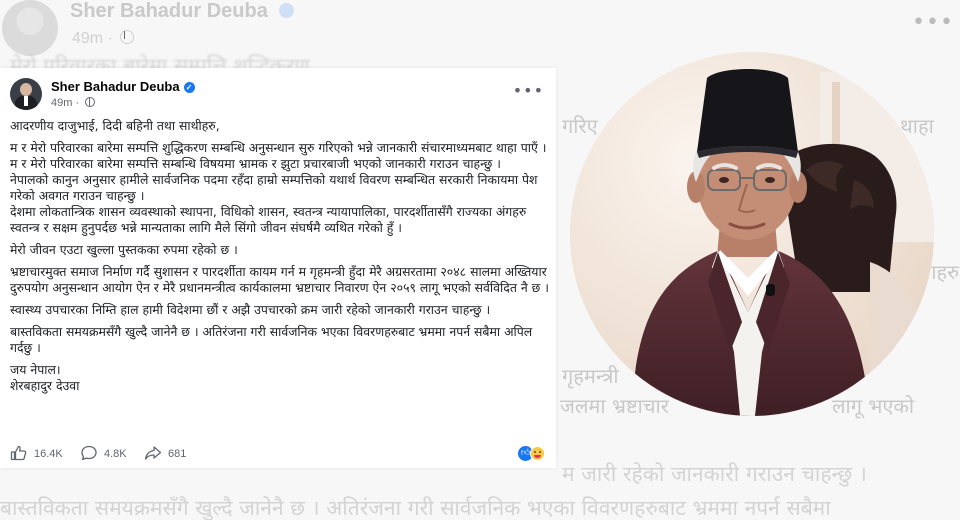 Image resolution: width=960 pixels, height=520 pixels. What do you see at coordinates (103, 39) in the screenshot?
I see `background-timestamp: 49m ·` at bounding box center [103, 39].